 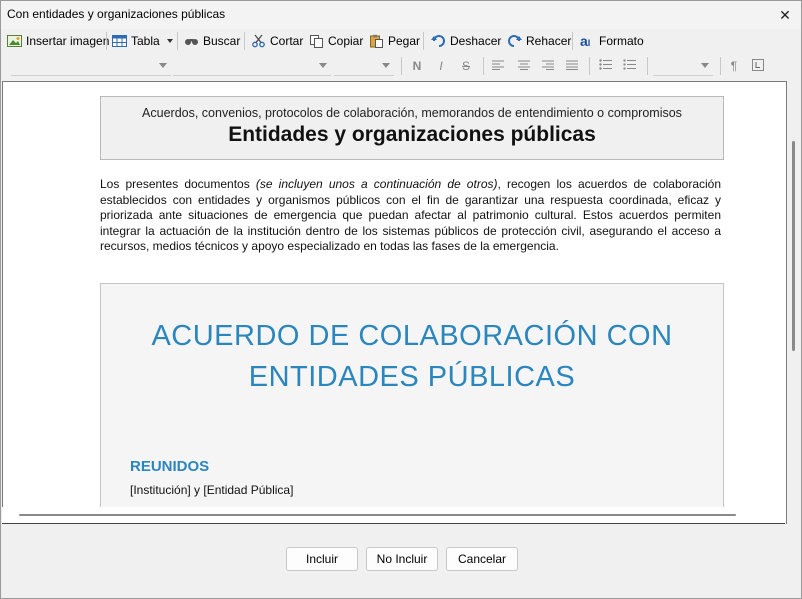 What do you see at coordinates (287, 41) in the screenshot?
I see `cut-label: Cortar` at bounding box center [287, 41].